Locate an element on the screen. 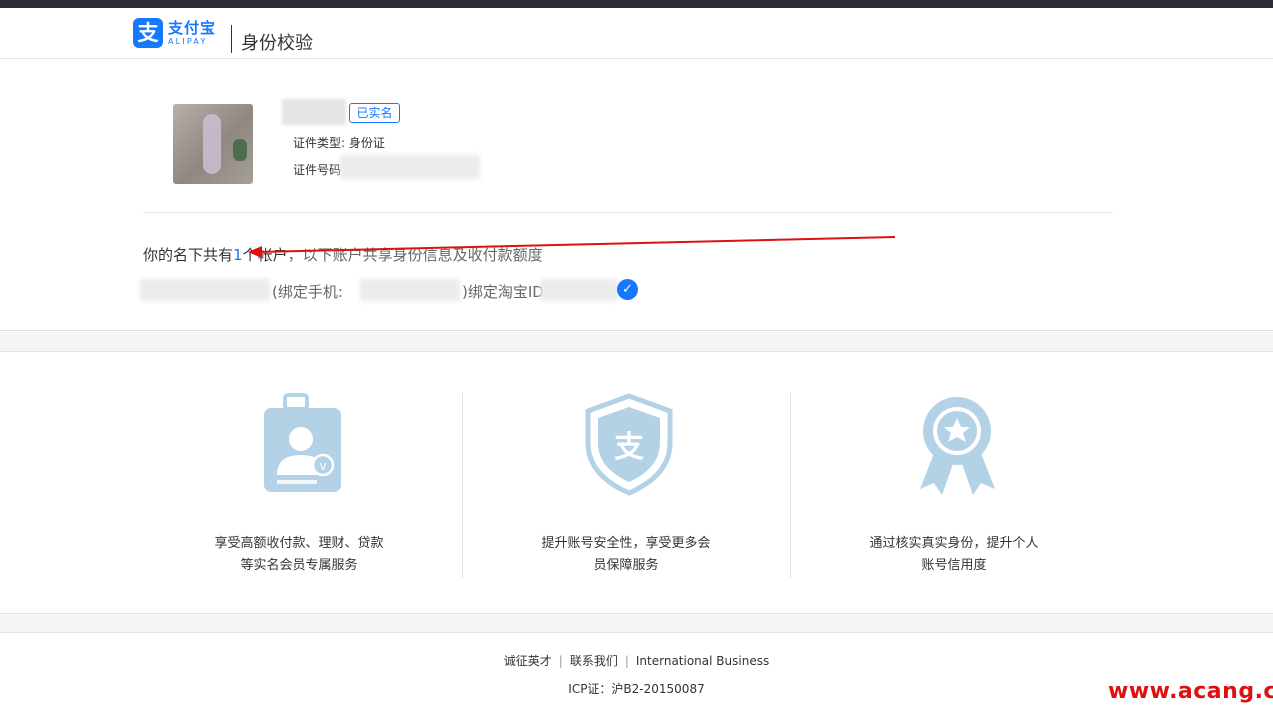  shield-icon: 支 is located at coordinates (629, 444).